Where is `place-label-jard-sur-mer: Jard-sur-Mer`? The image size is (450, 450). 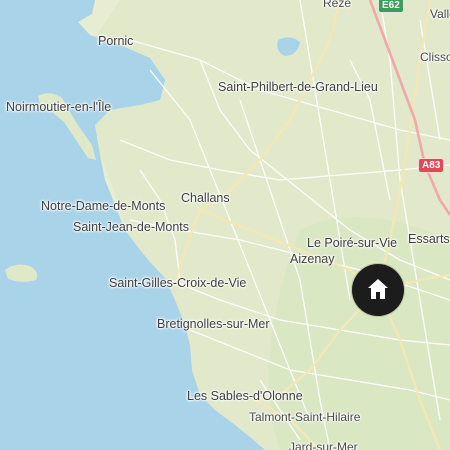 place-label-jard-sur-mer: Jard-sur-Mer is located at coordinates (323, 445).